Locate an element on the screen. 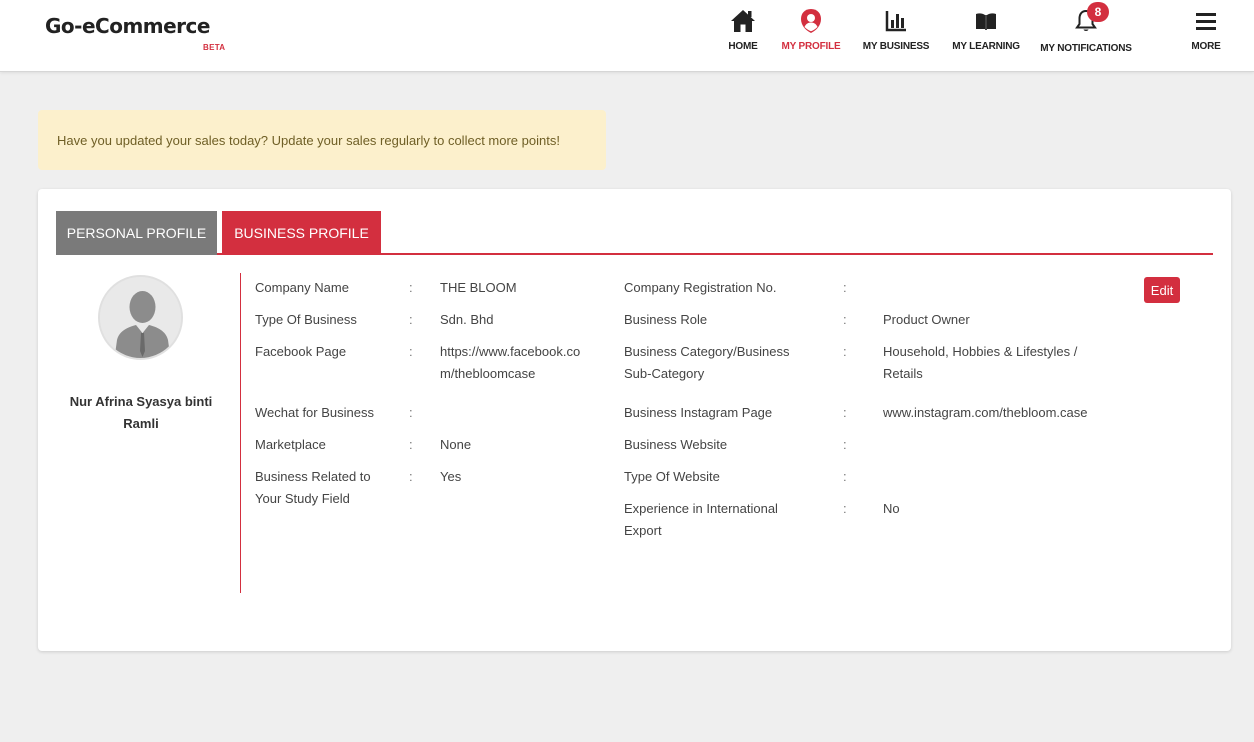 The height and width of the screenshot is (742, 1254). business-website-label: Business Website is located at coordinates (676, 444).